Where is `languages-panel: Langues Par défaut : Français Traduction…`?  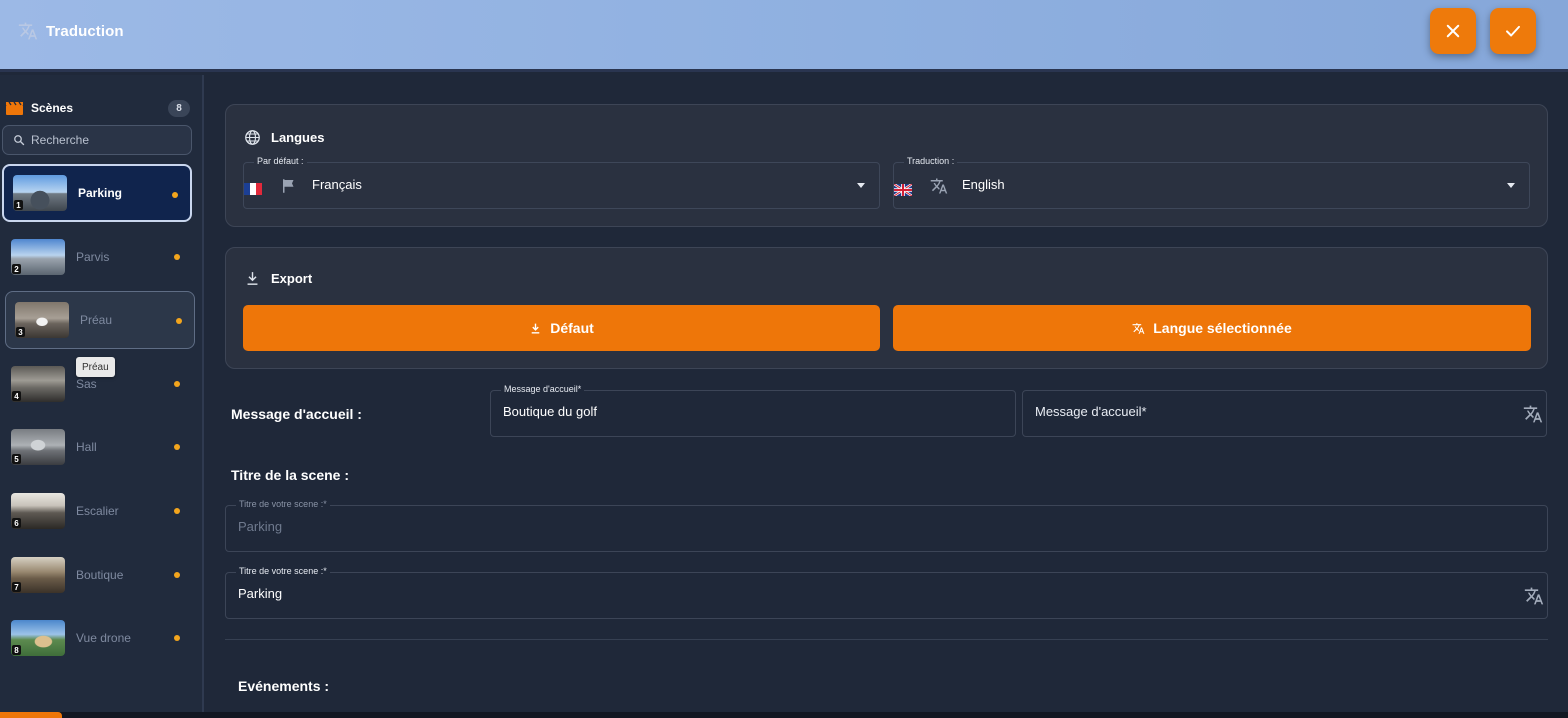 languages-panel: Langues Par défaut : Français Traduction… is located at coordinates (886, 165).